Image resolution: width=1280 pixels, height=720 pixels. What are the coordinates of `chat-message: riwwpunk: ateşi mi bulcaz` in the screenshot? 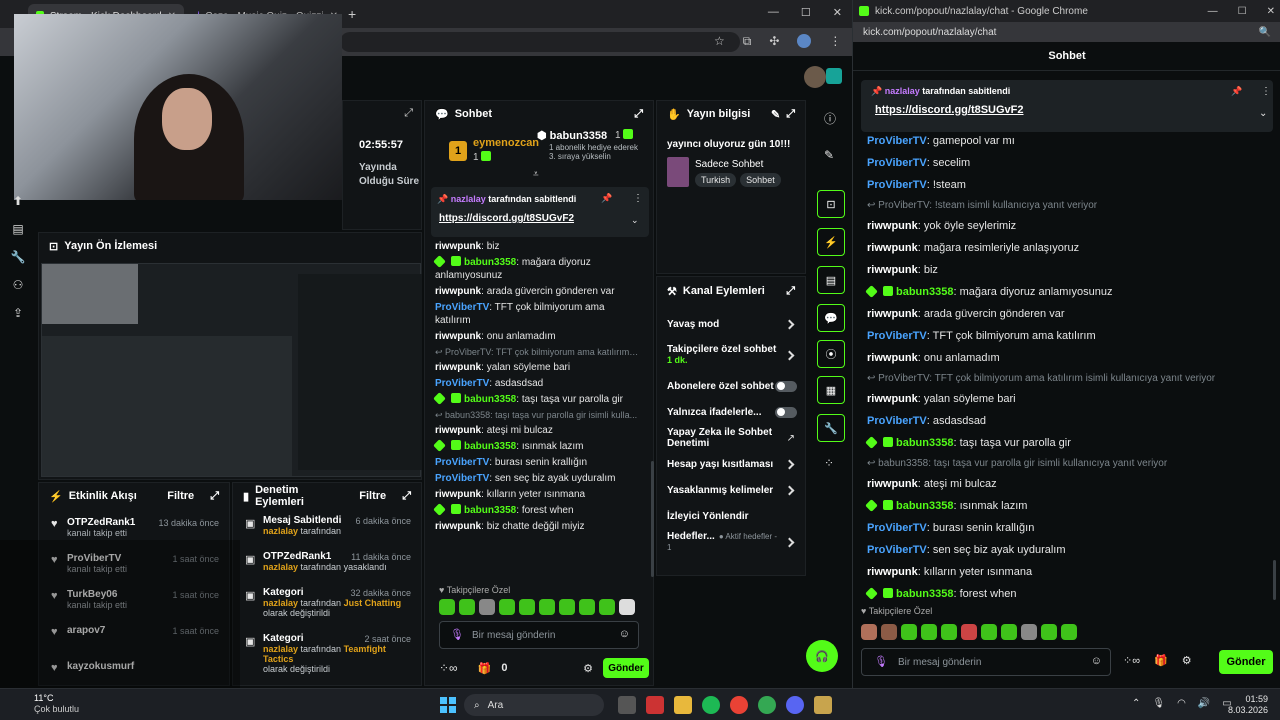 It's located at (1063, 484).